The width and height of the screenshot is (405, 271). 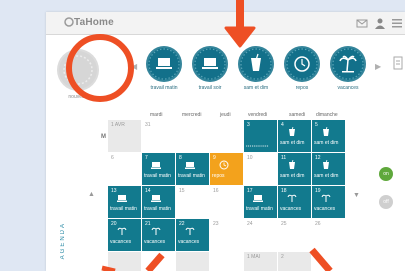 I want to click on highlight-circle, so click(x=100, y=68).